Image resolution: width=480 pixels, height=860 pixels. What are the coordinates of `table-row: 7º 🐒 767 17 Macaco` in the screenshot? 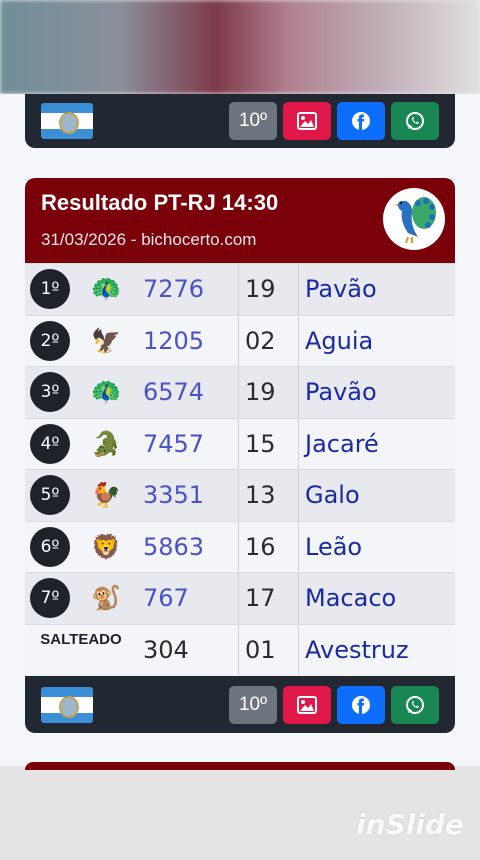 It's located at (240, 598).